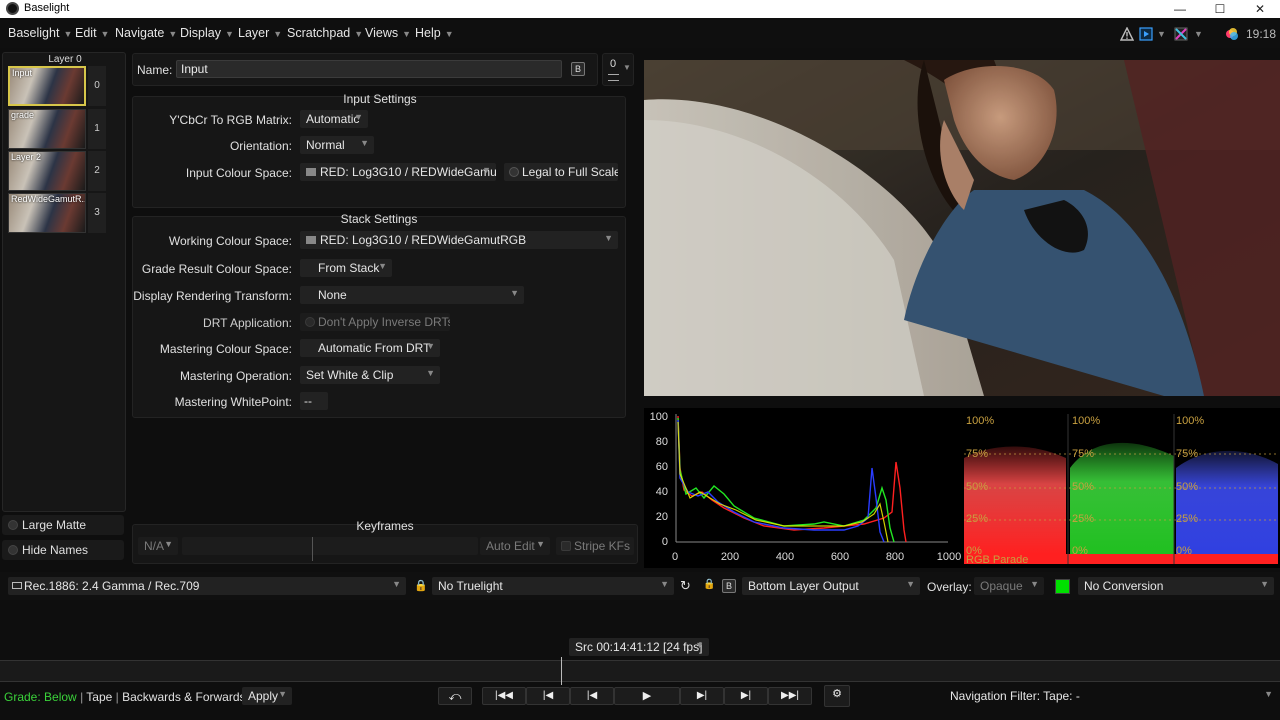  Describe the element at coordinates (980, 421) in the screenshot. I see `parade-red-100: 100%` at that location.